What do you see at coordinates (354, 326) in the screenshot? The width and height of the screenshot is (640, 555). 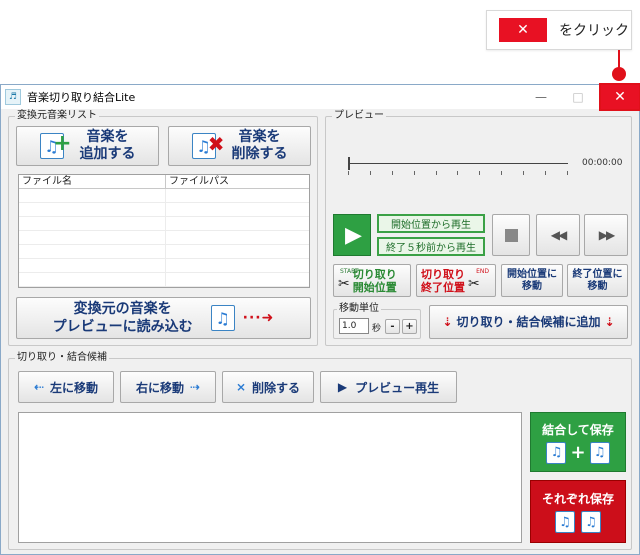 I see `move-unit-input: 1.0` at bounding box center [354, 326].